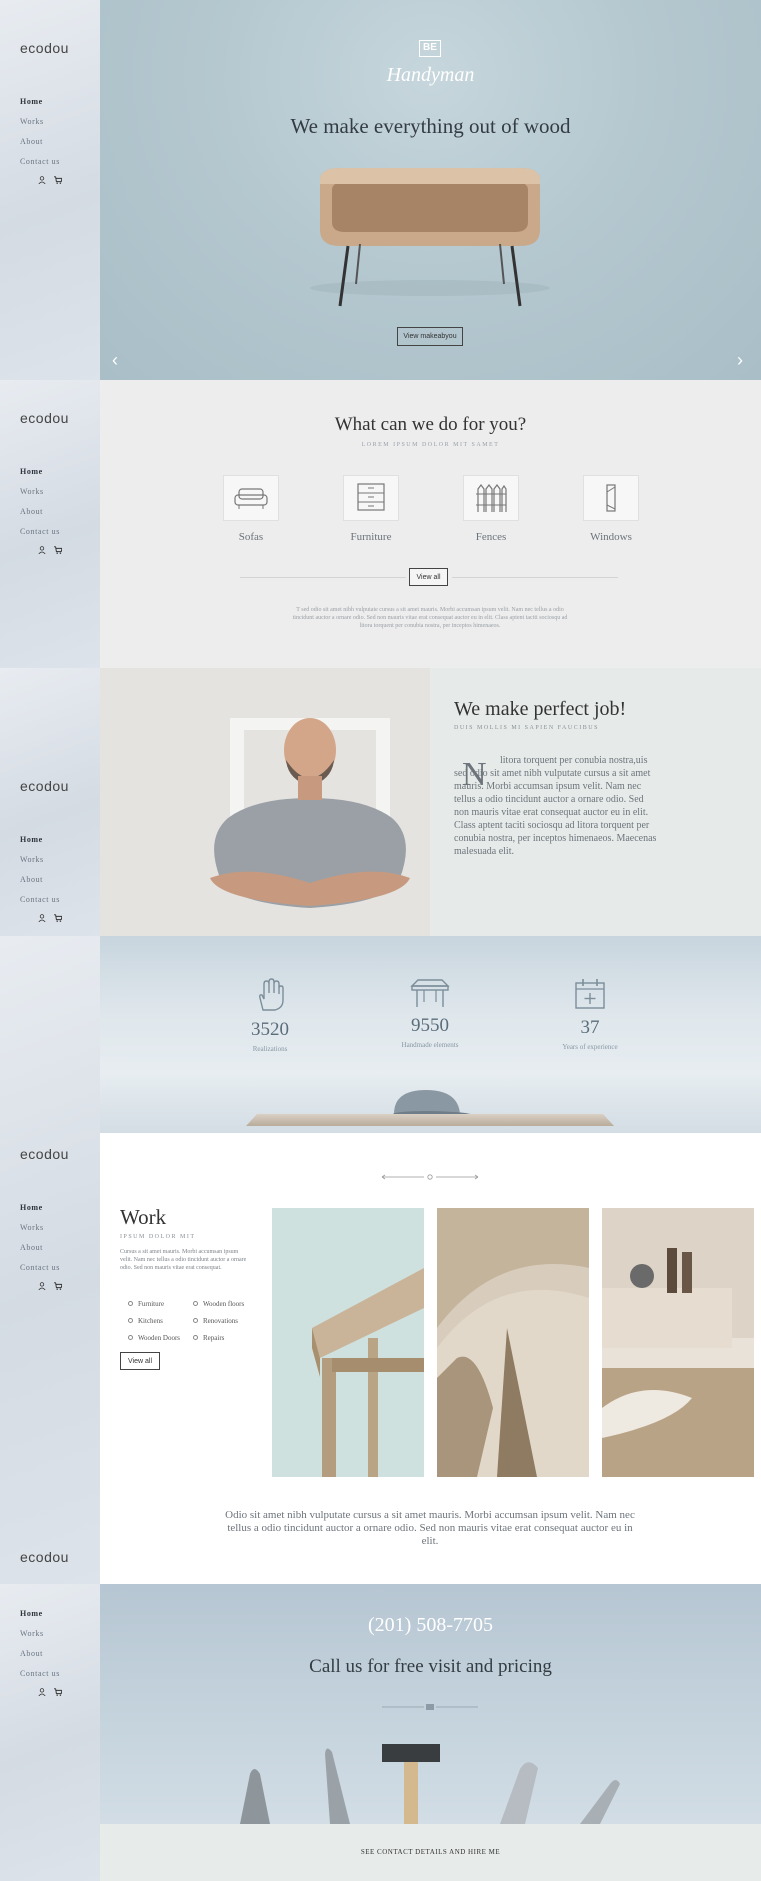 Image resolution: width=761 pixels, height=1881 pixels. I want to click on footer-bar: SEE CONTACT DETAILS AND HIRE ME, so click(430, 1852).